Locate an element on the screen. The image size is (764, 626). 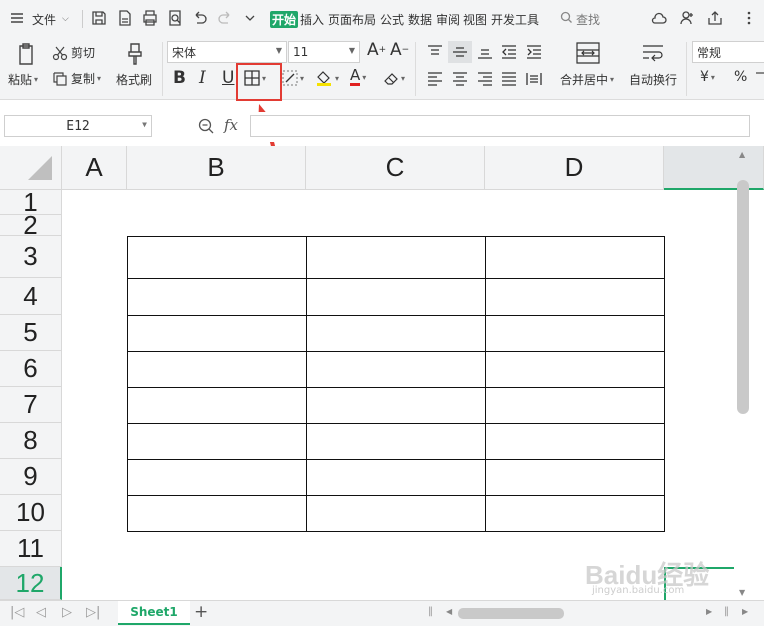
search-box: 查找 is located at coordinates (580, 19).